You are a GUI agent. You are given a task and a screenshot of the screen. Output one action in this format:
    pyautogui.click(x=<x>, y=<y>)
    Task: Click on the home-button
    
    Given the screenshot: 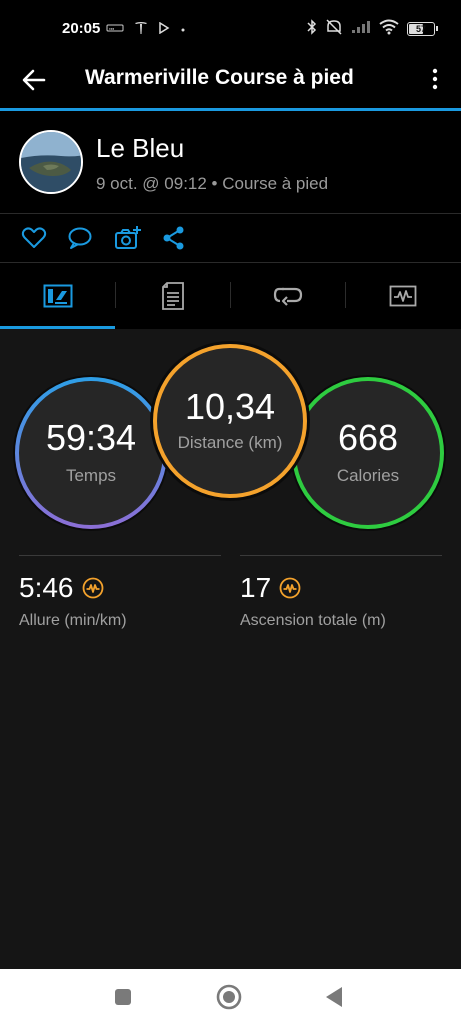 What is the action you would take?
    pyautogui.click(x=229, y=999)
    